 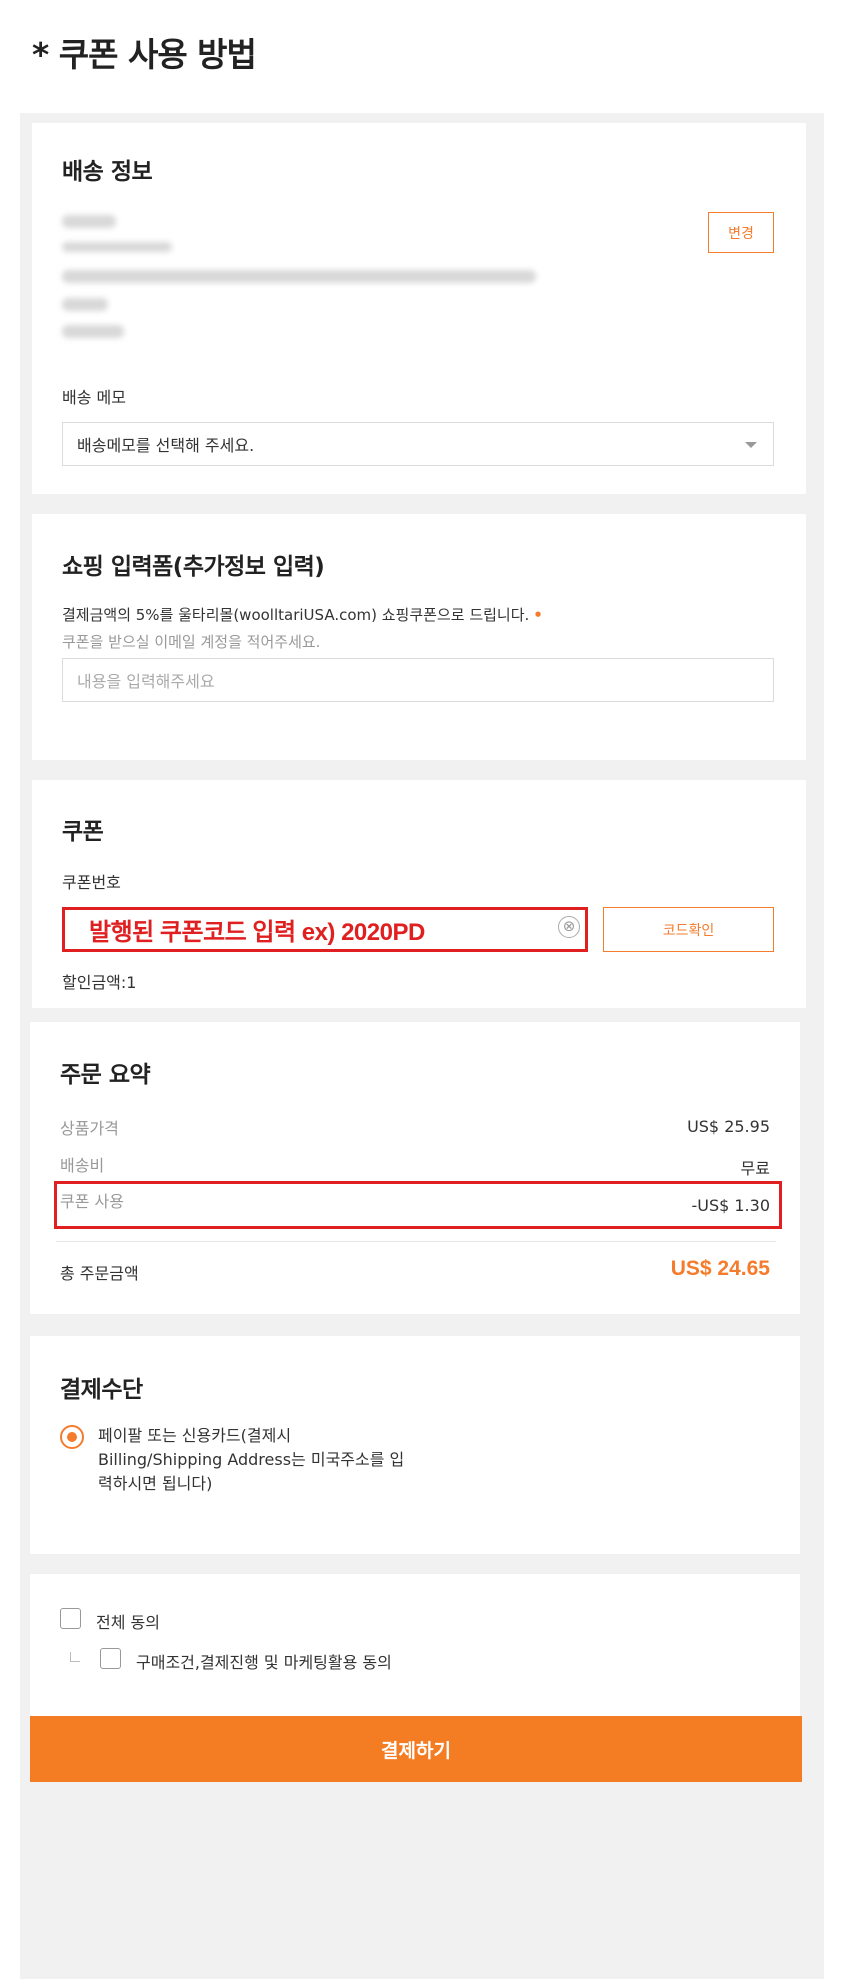 I want to click on summary-row-label: 쿠폰 사용, so click(x=92, y=1201).